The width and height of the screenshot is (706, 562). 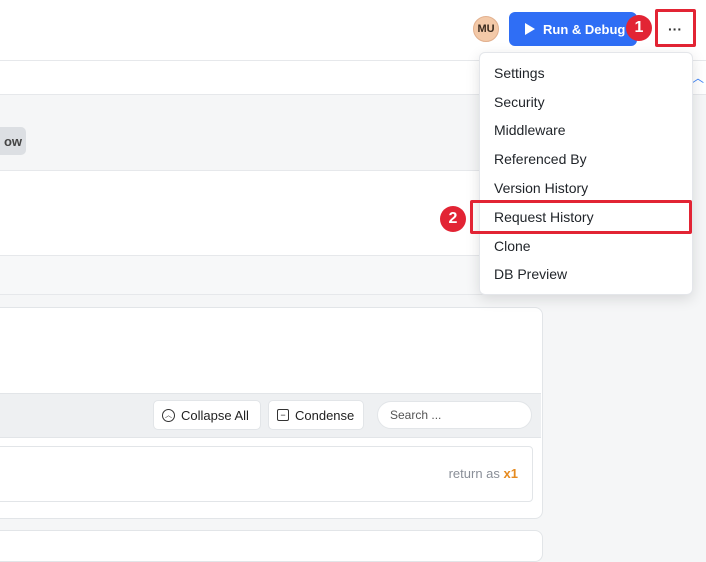 I want to click on section-band, so click(x=270, y=132).